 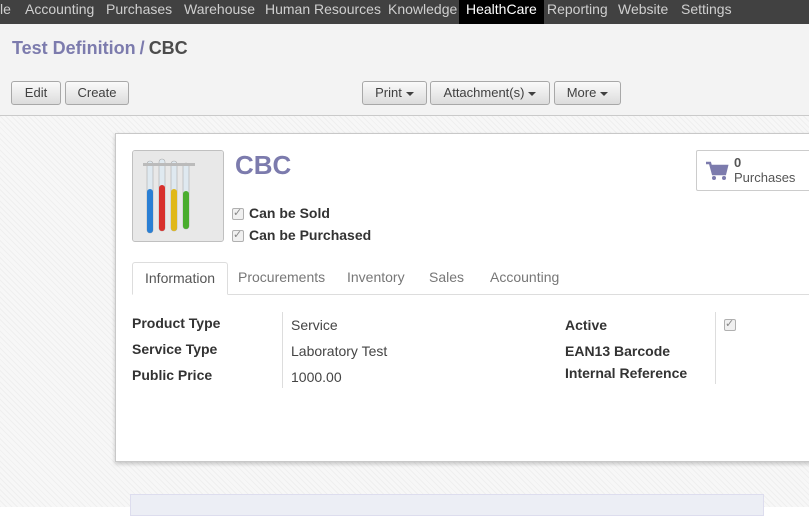 I want to click on service-type-value: Laboratory Test, so click(x=339, y=351).